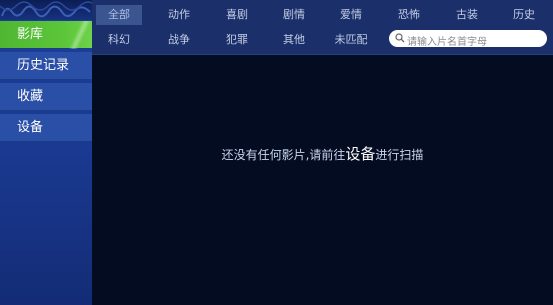  What do you see at coordinates (30, 96) in the screenshot?
I see `sidebar-item-label: 收藏` at bounding box center [30, 96].